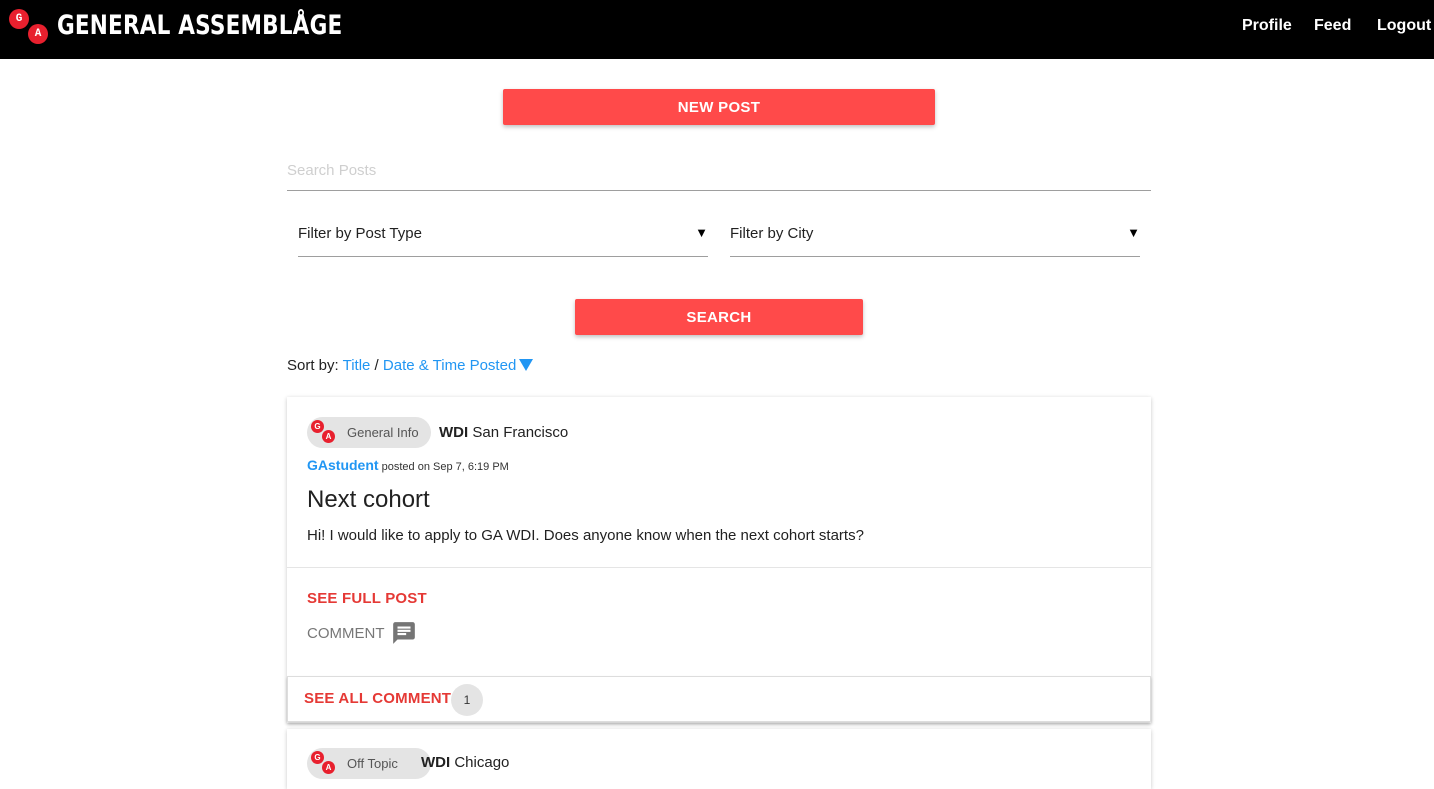 Image resolution: width=1434 pixels, height=789 pixels. I want to click on sort-descending-icon, so click(526, 365).